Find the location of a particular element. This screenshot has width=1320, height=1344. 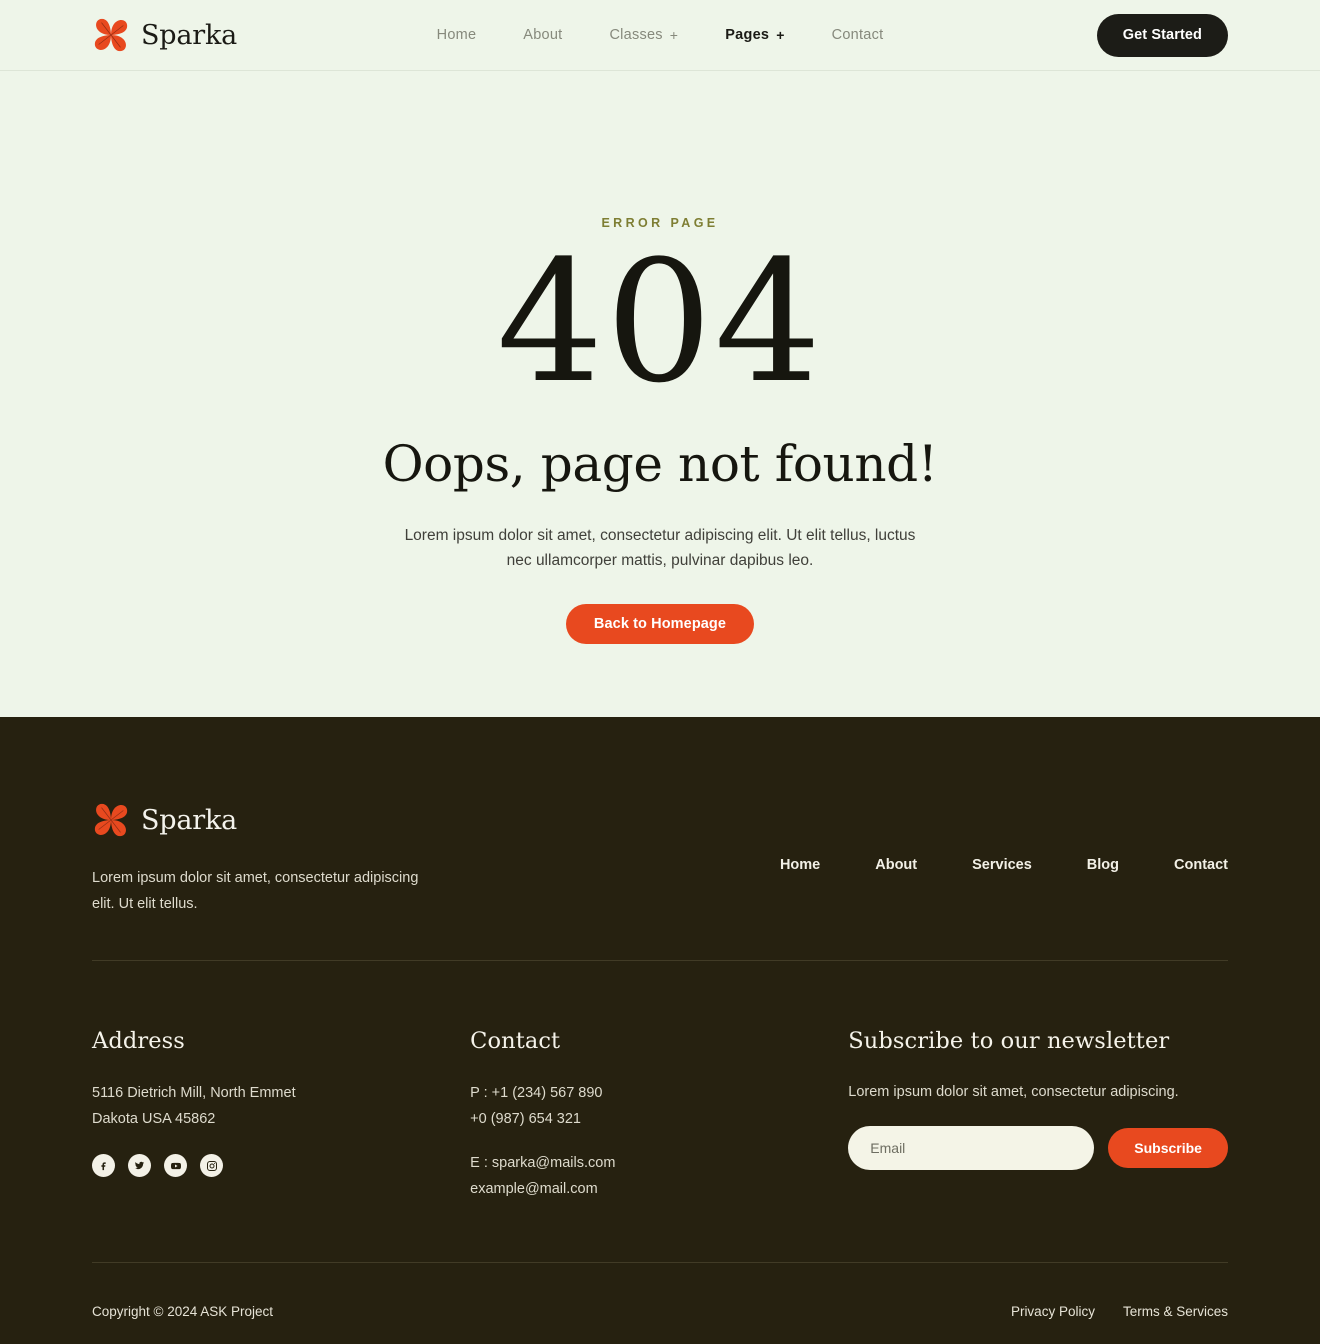

address-heading: Address is located at coordinates (138, 1041).